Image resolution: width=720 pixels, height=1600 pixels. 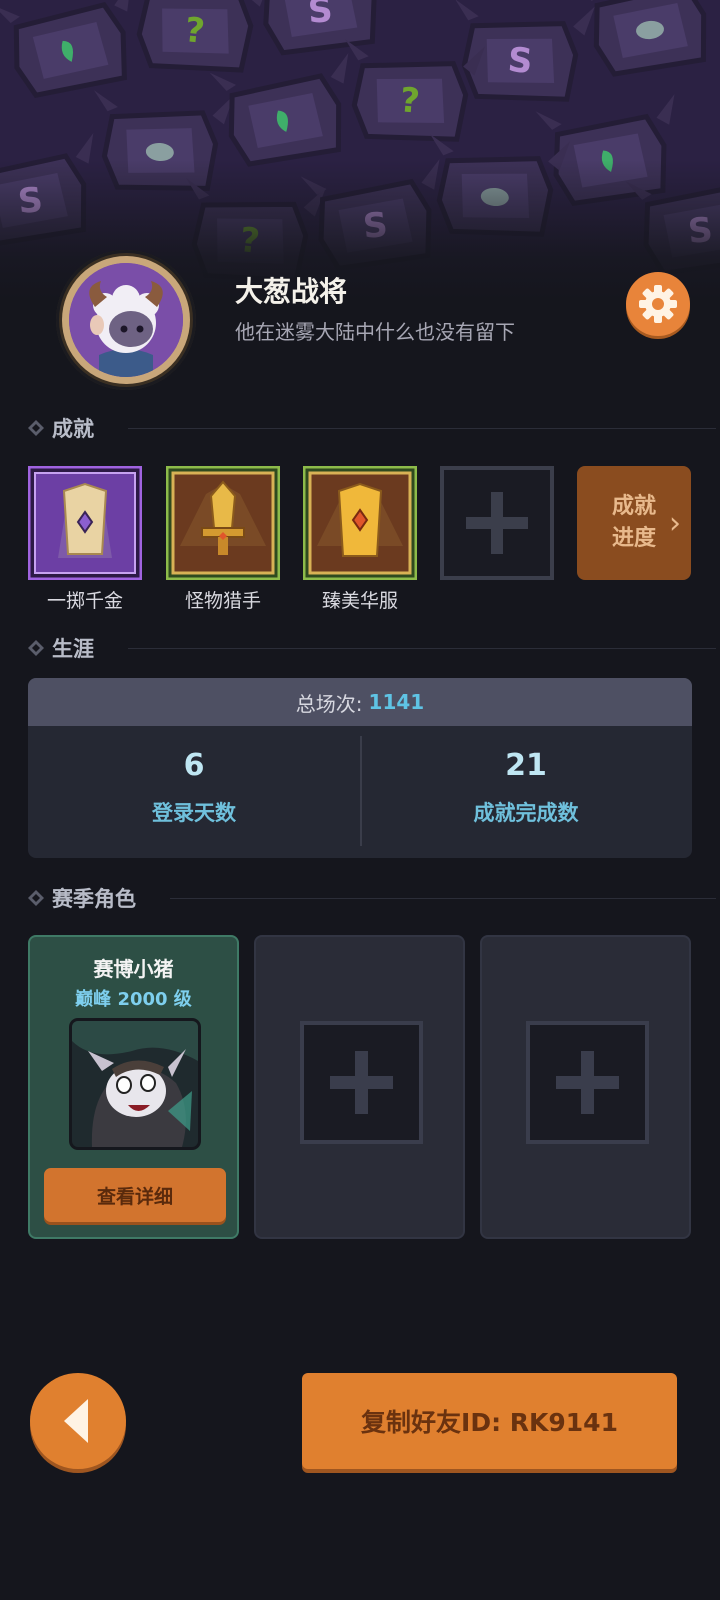 I want to click on total-matches-label: 总场次:, so click(x=329, y=703).